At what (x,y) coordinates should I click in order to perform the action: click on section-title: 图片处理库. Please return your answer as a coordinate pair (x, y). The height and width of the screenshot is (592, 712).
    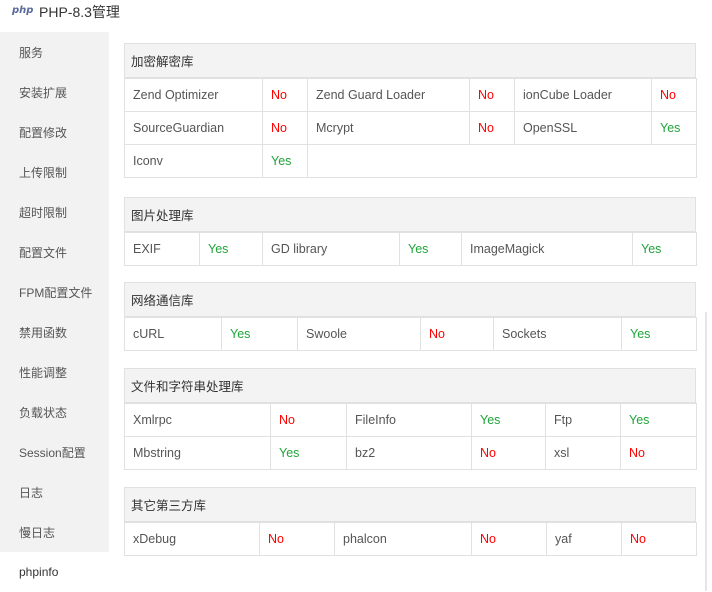
    Looking at the image, I should click on (410, 214).